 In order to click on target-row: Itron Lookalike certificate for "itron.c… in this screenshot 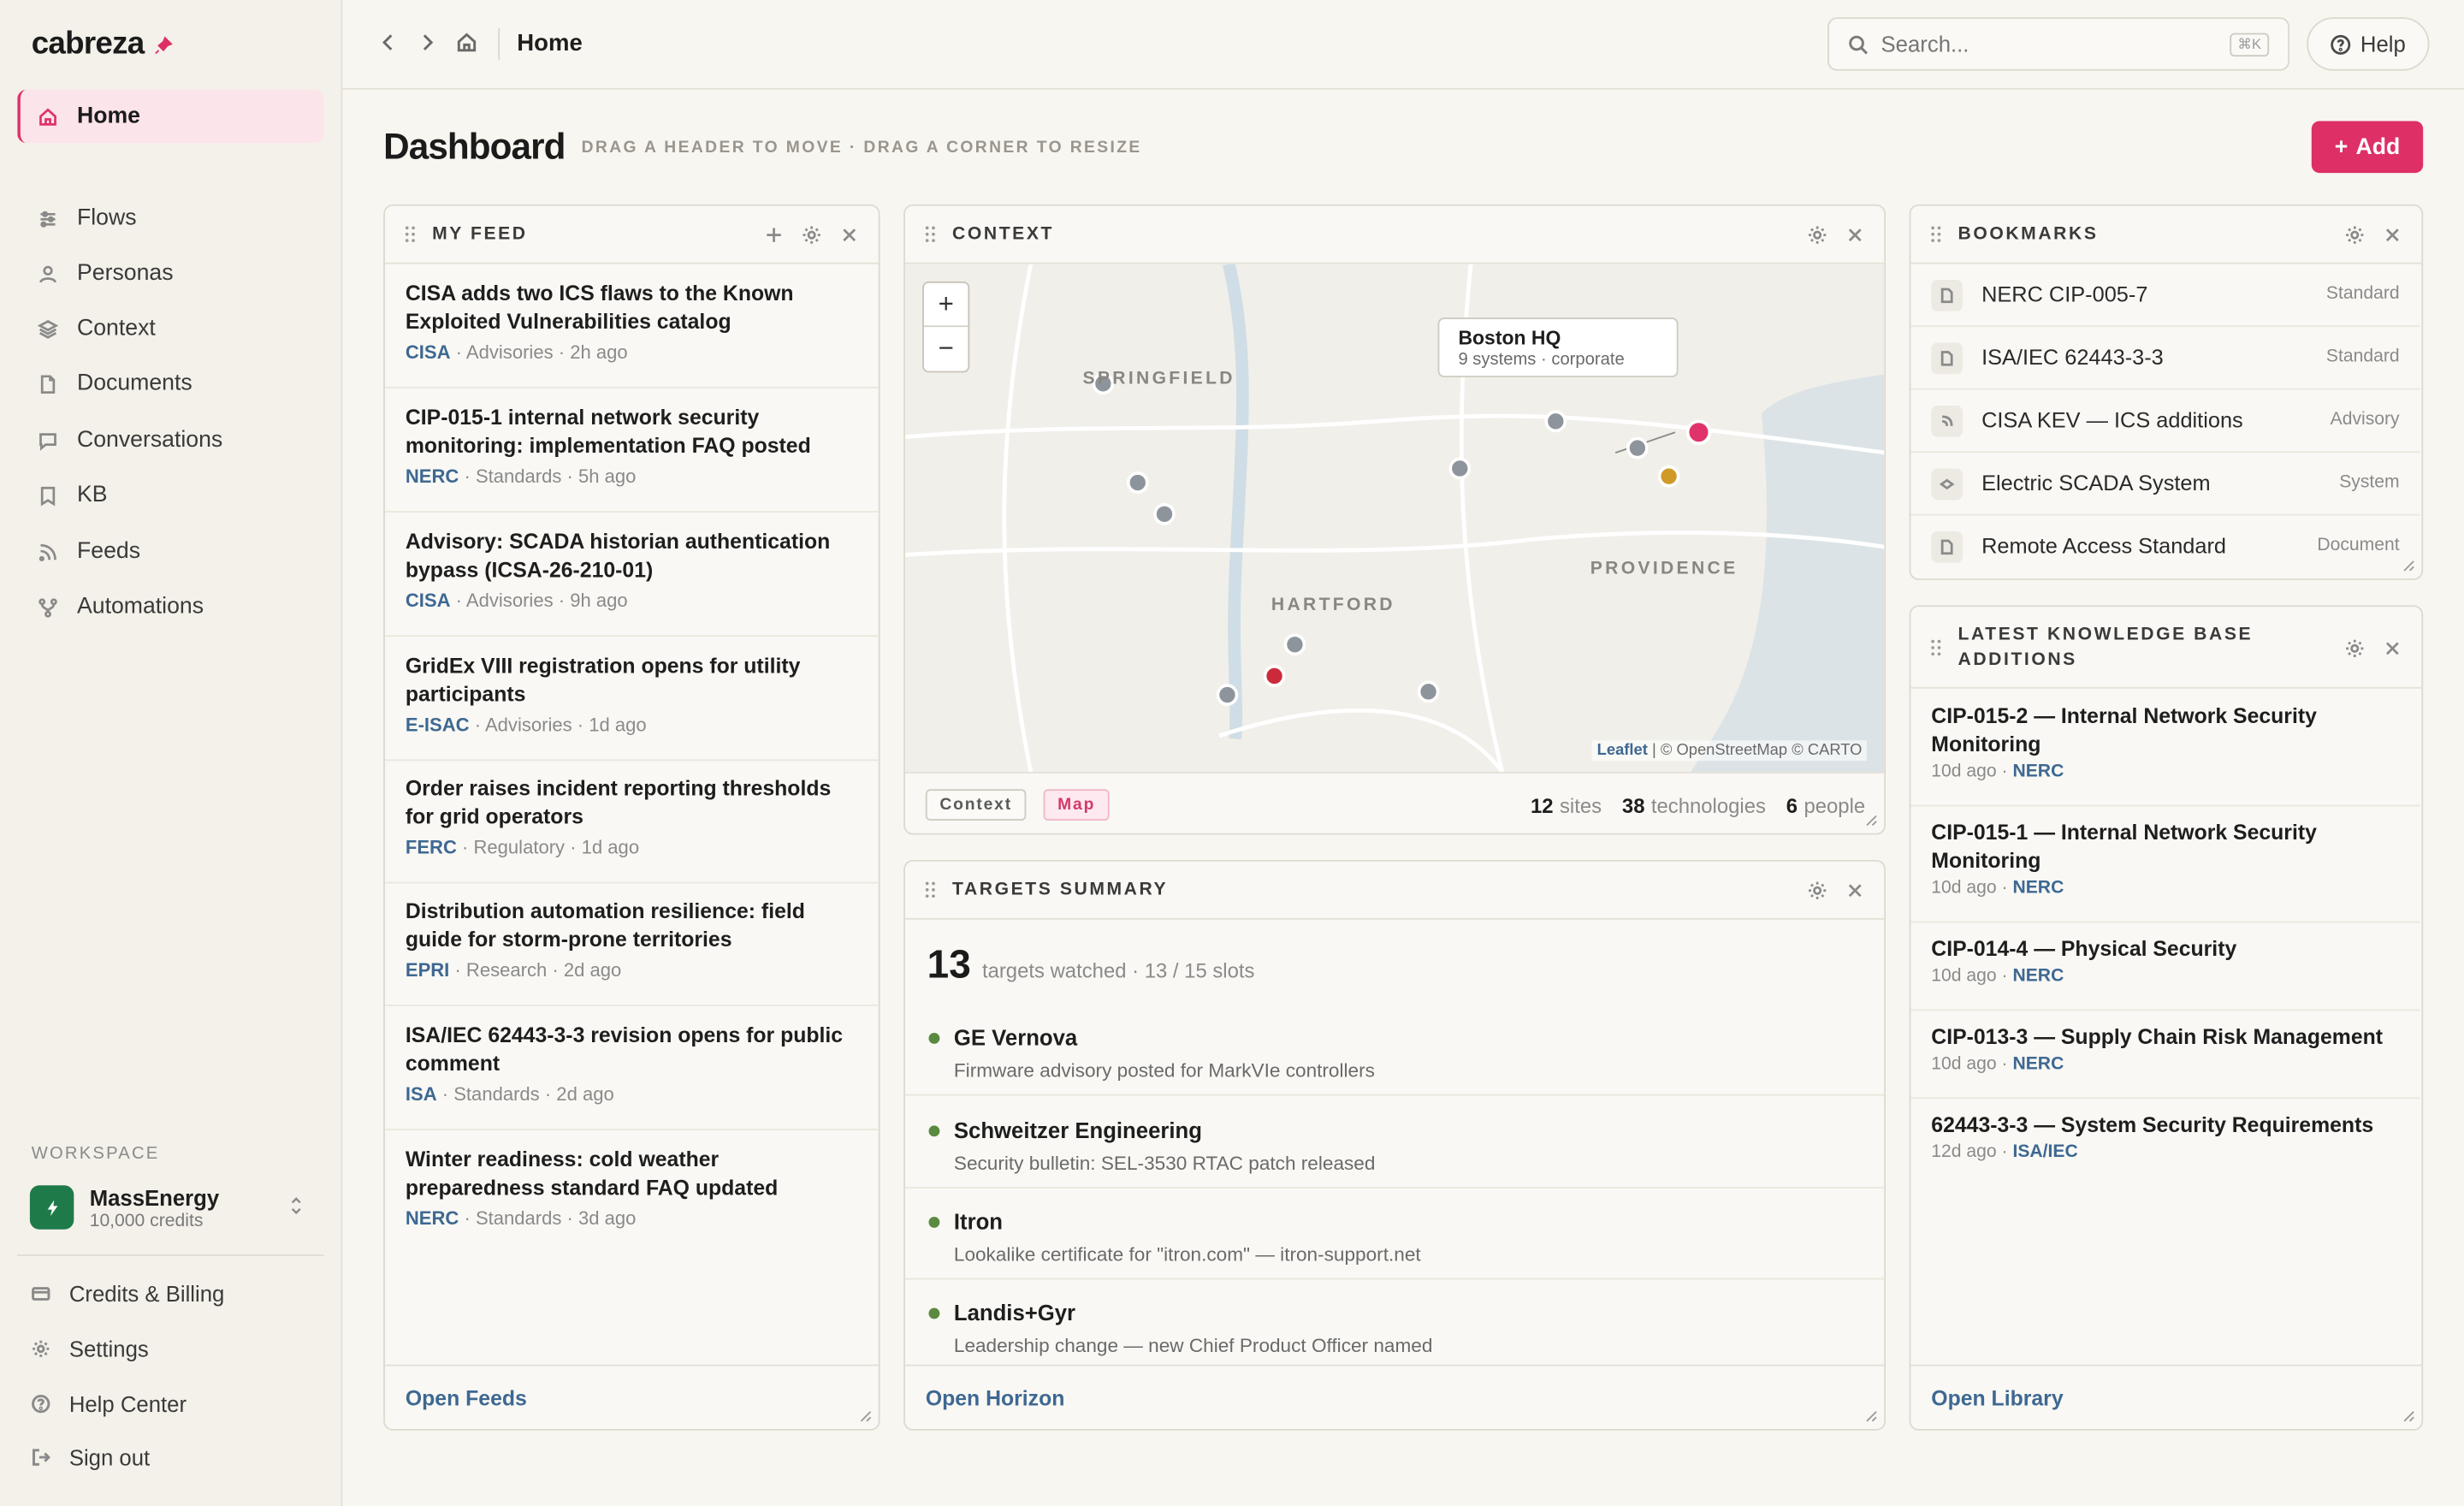, I will do `click(1394, 1235)`.